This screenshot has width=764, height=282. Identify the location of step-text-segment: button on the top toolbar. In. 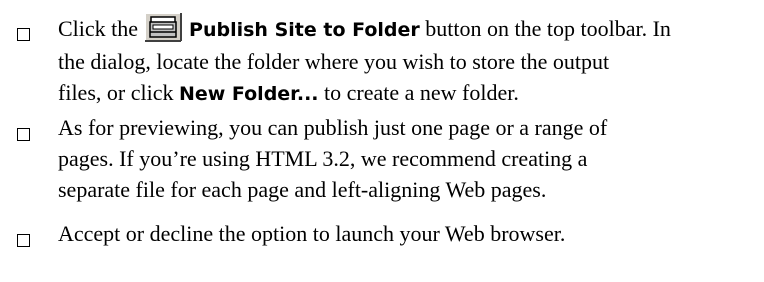
(548, 28).